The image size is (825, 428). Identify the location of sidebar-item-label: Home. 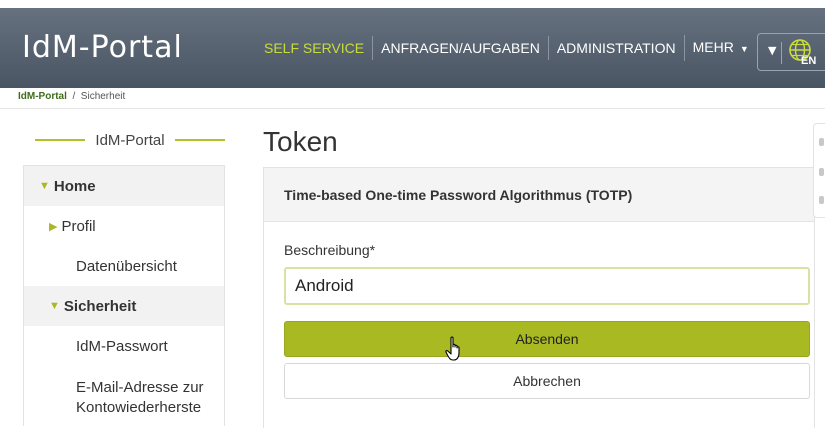
(74, 186).